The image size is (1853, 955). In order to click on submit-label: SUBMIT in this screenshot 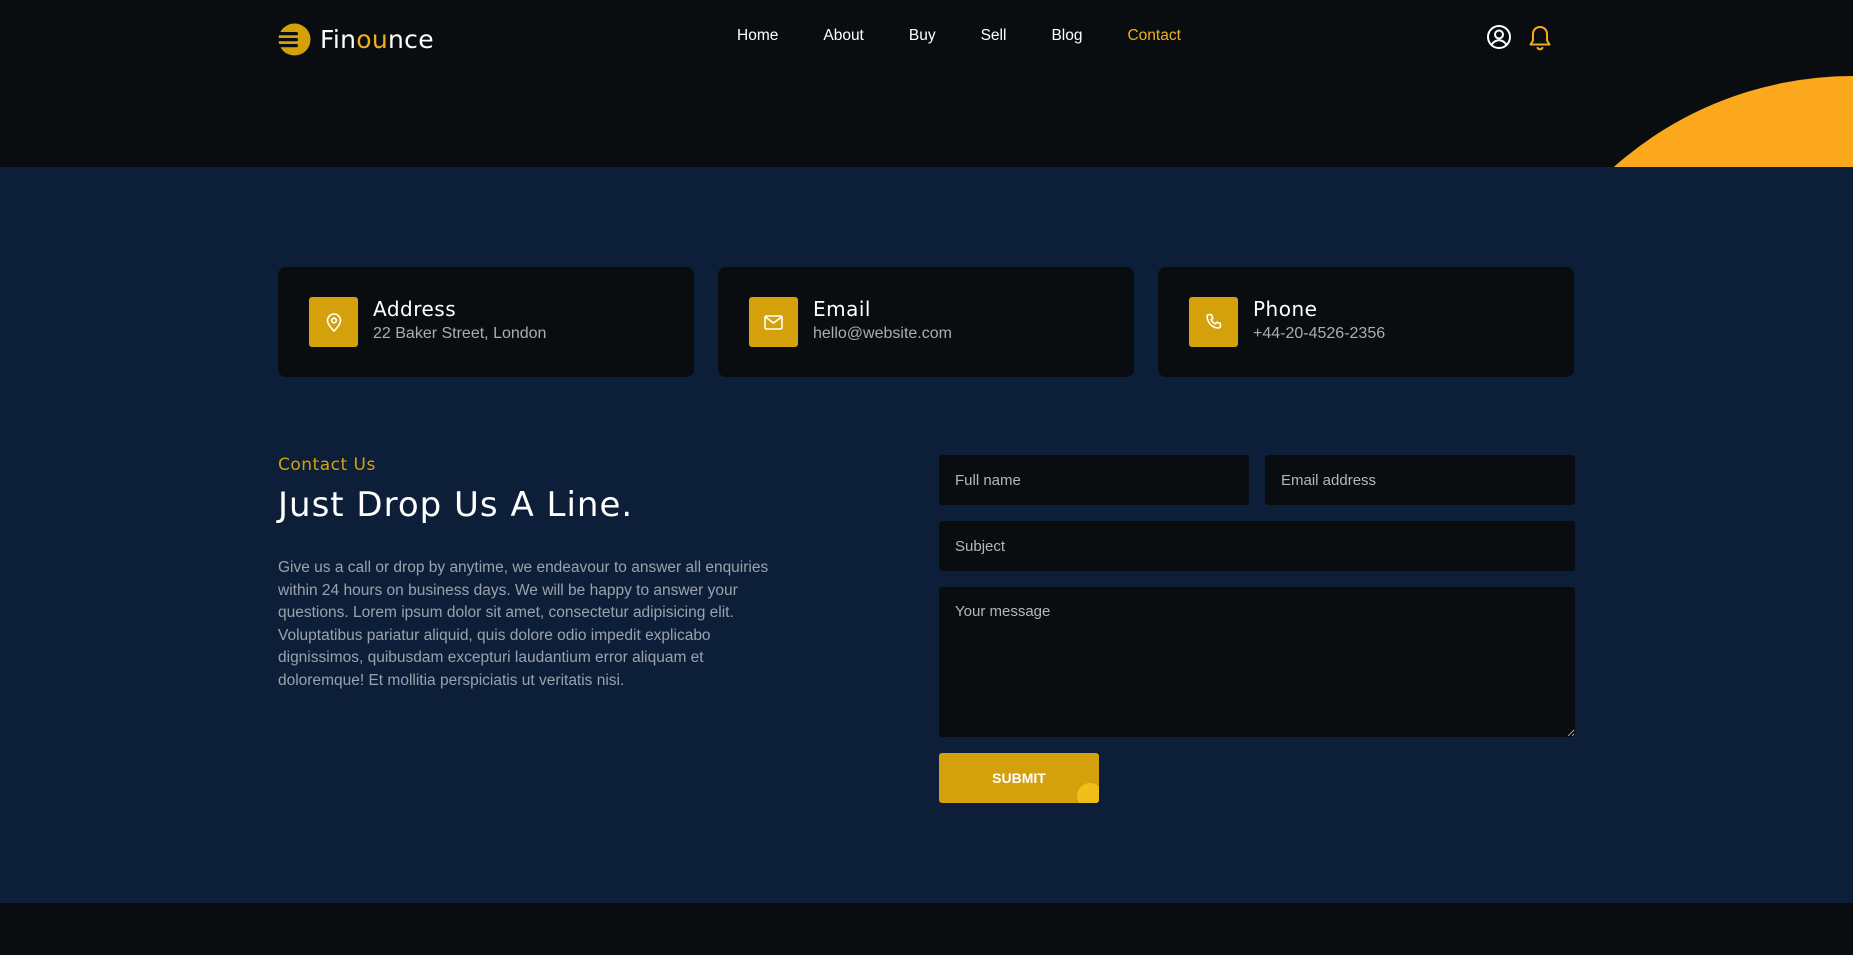, I will do `click(1019, 778)`.